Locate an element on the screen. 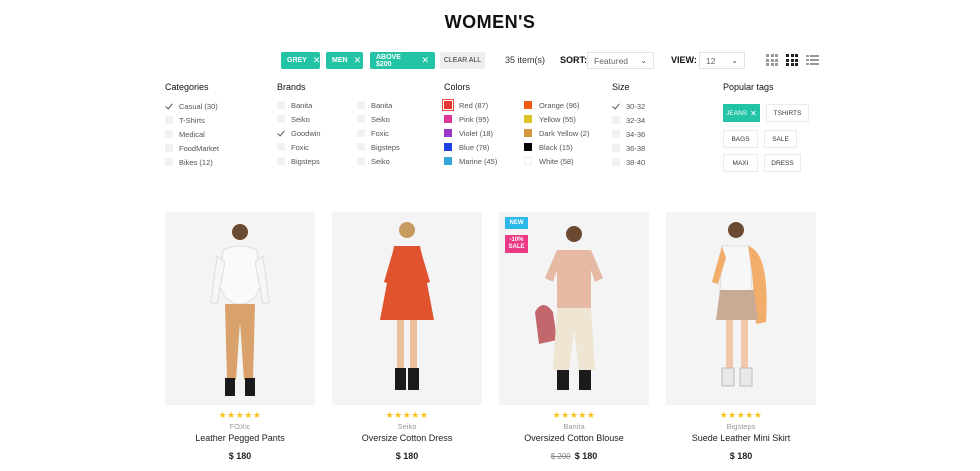 The width and height of the screenshot is (980, 471). grid-4-icon is located at coordinates (792, 60).